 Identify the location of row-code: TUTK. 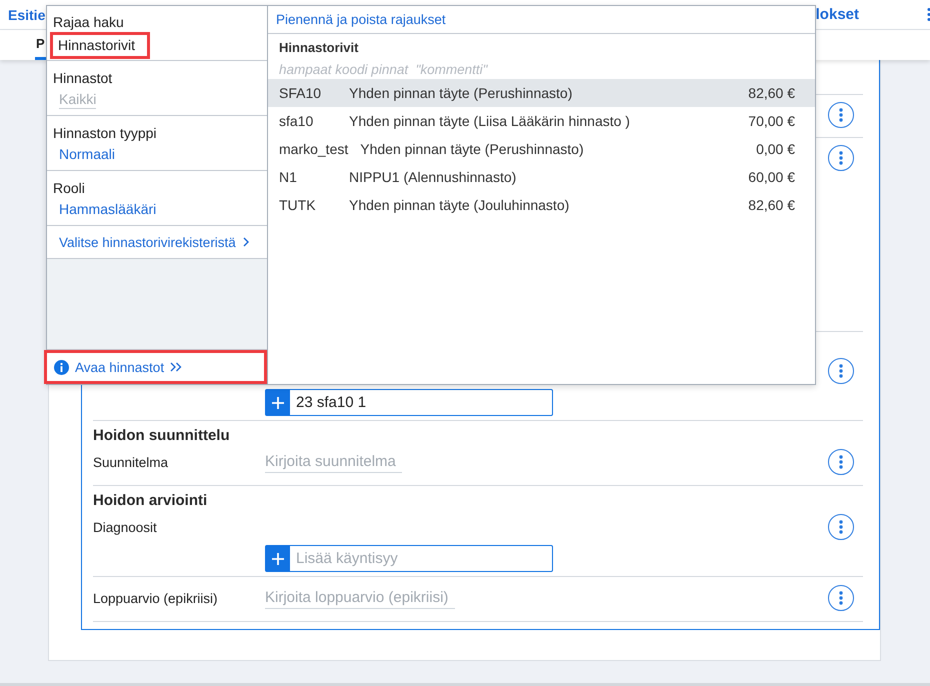
(298, 205).